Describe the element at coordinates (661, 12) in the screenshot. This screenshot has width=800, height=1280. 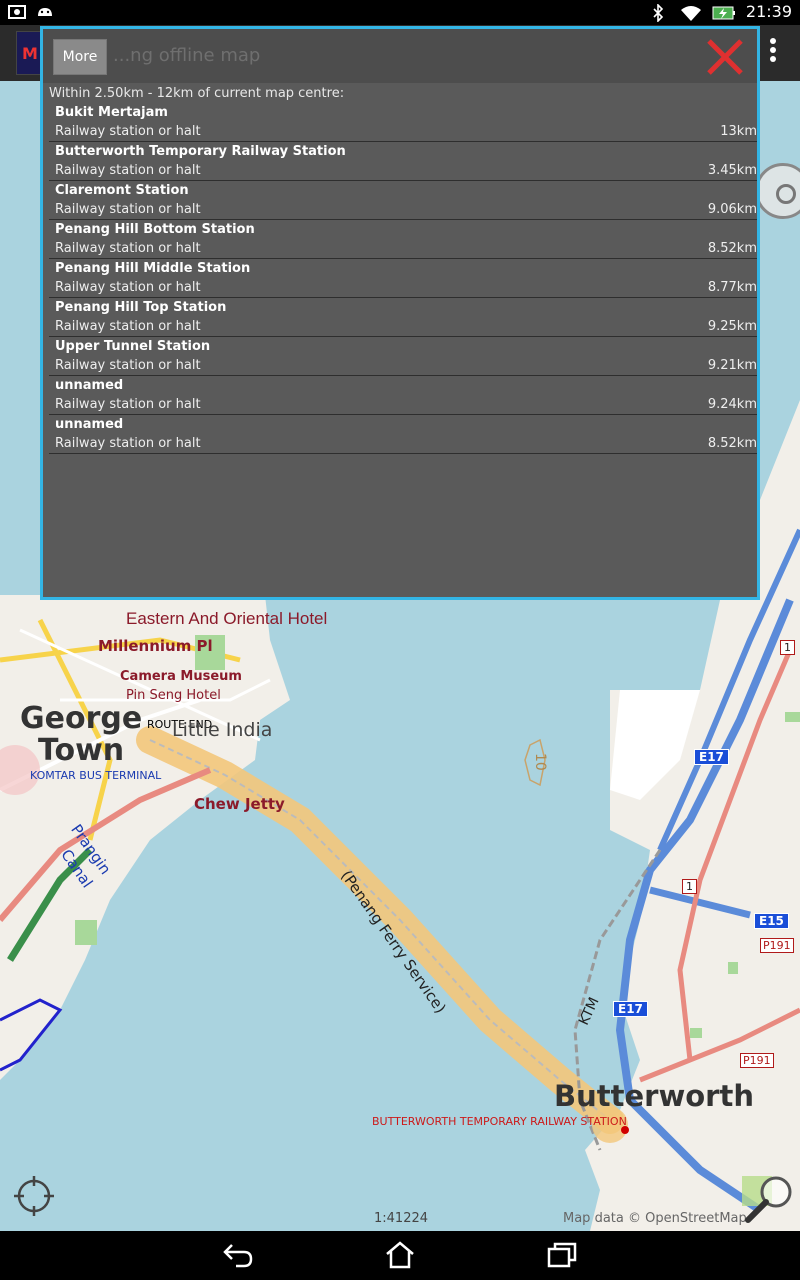
I see `bluetooth-icon` at that location.